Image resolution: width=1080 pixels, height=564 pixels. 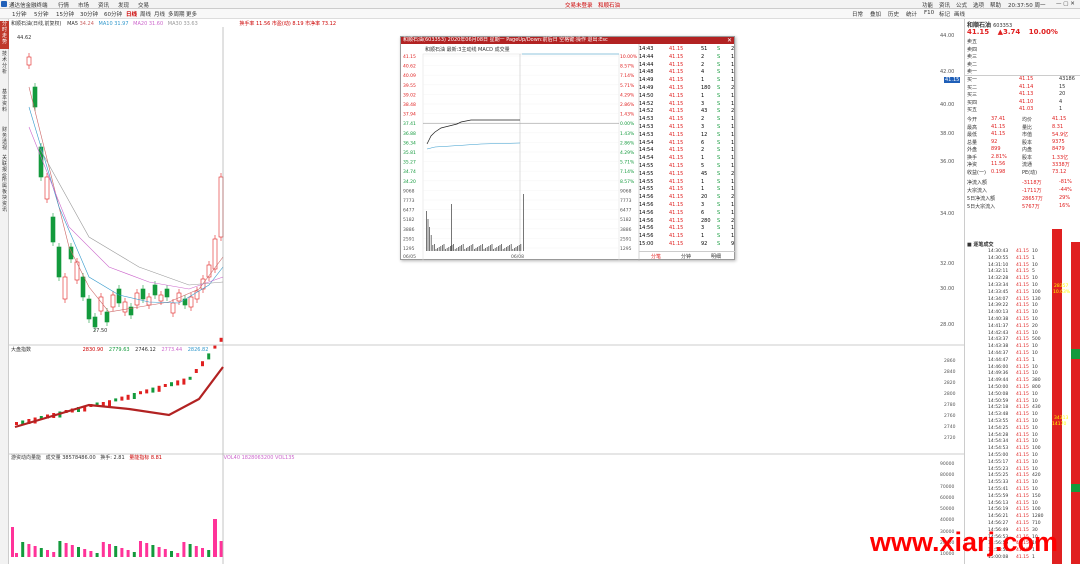 I want to click on period-week: 周线, so click(x=145, y=14).